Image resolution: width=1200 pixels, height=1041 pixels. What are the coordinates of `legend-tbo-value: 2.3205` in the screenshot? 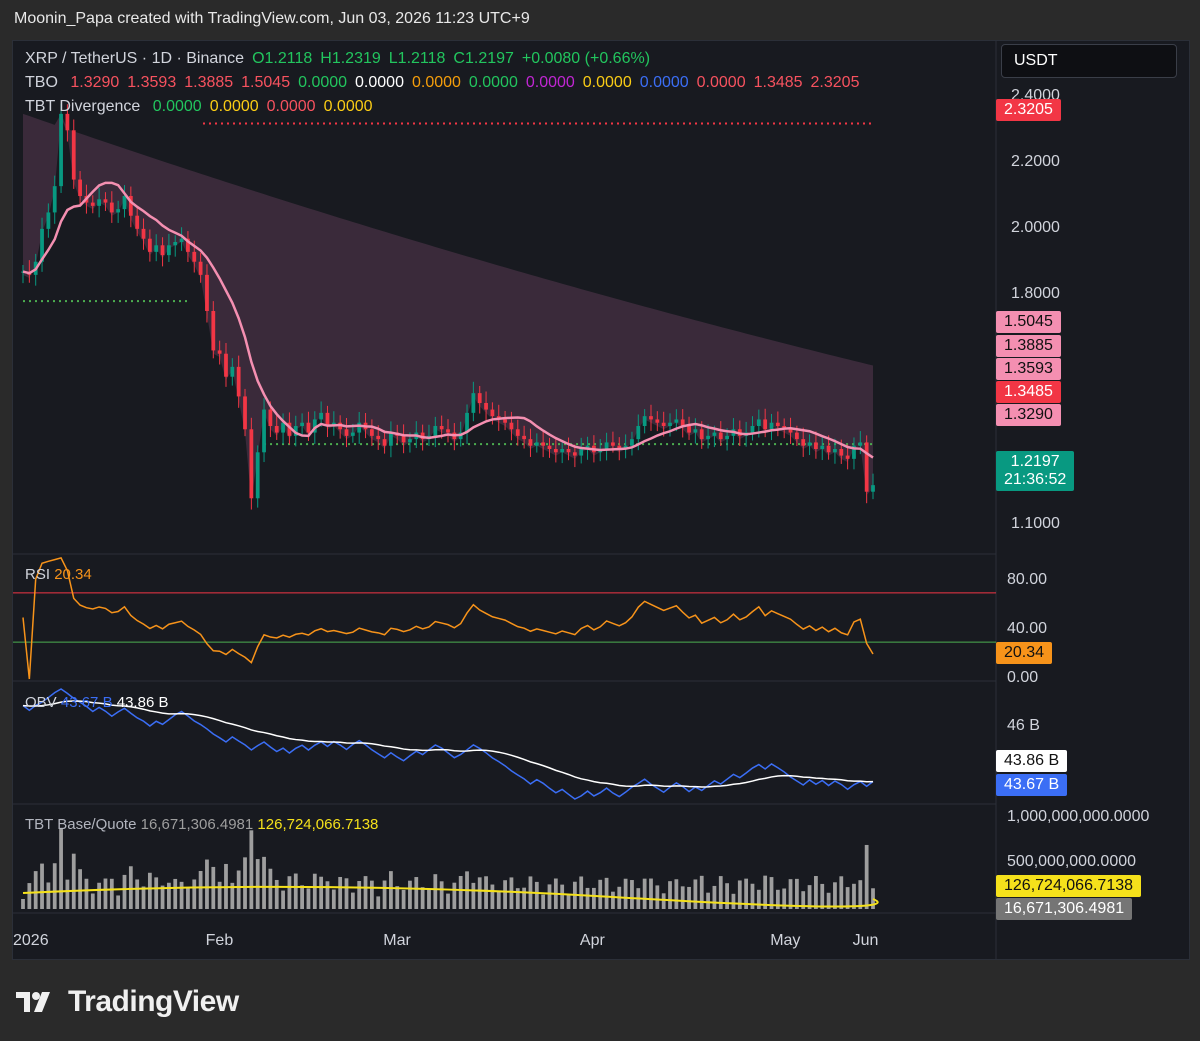 It's located at (835, 82).